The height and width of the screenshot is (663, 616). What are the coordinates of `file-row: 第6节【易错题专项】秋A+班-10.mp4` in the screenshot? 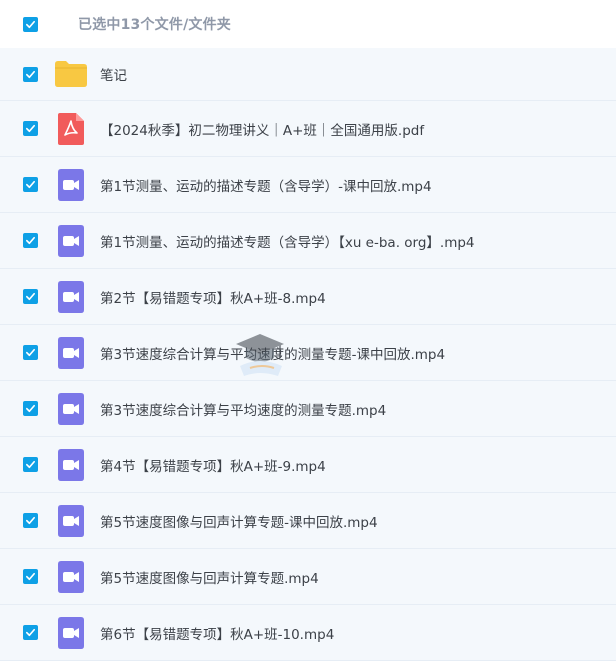 It's located at (308, 633).